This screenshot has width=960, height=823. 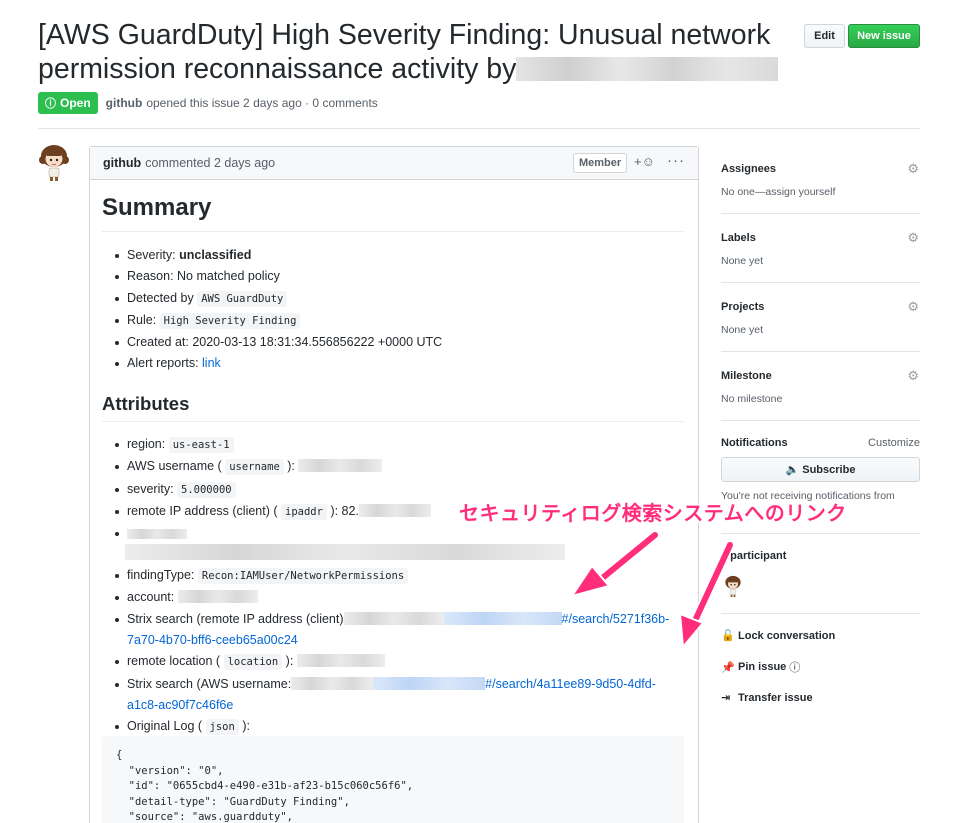 What do you see at coordinates (390, 597) in the screenshot?
I see `list-item: account:` at bounding box center [390, 597].